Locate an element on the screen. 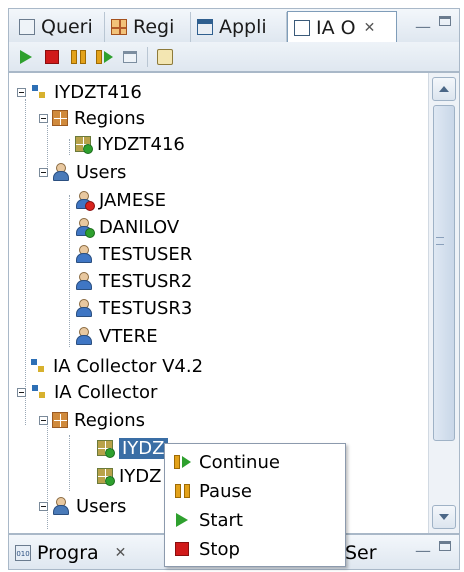 The image size is (464, 572). toolbar-separator is located at coordinates (147, 56).